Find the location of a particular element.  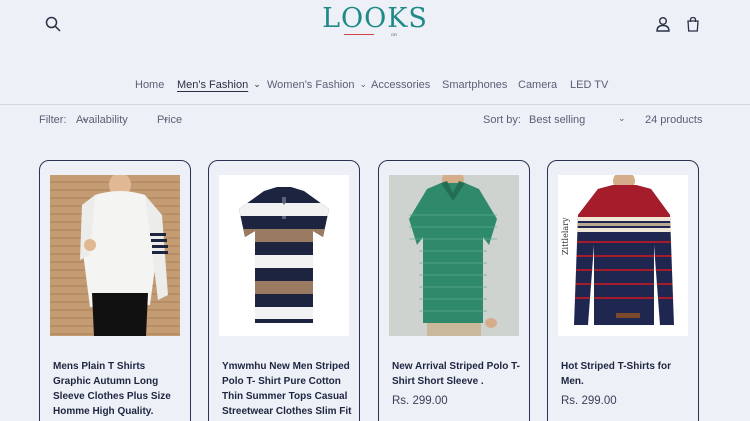

nav-label: Men's Fashion is located at coordinates (213, 85).